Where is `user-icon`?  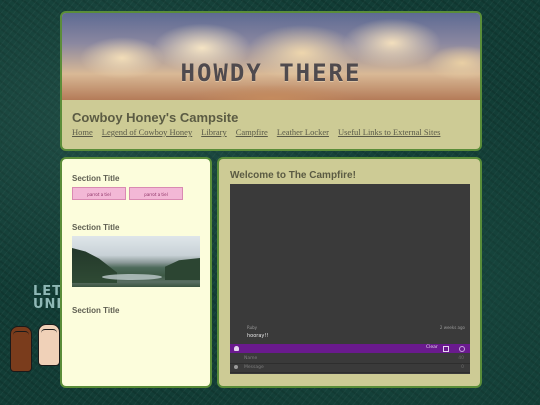
user-icon is located at coordinates (236, 348).